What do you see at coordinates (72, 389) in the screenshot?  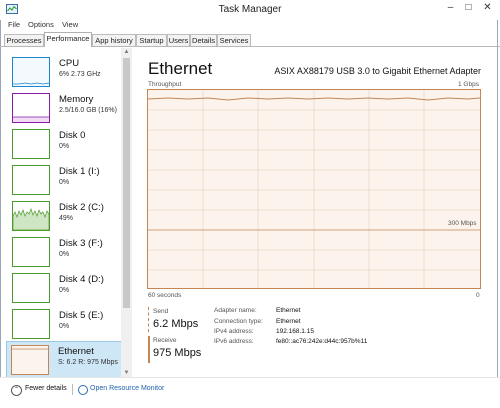 I see `footer-divider` at bounding box center [72, 389].